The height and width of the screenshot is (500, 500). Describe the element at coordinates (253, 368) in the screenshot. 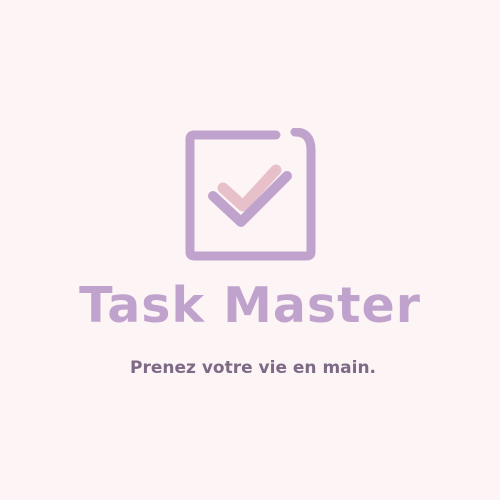

I see `tagline: Prenez votre vie en main.` at that location.